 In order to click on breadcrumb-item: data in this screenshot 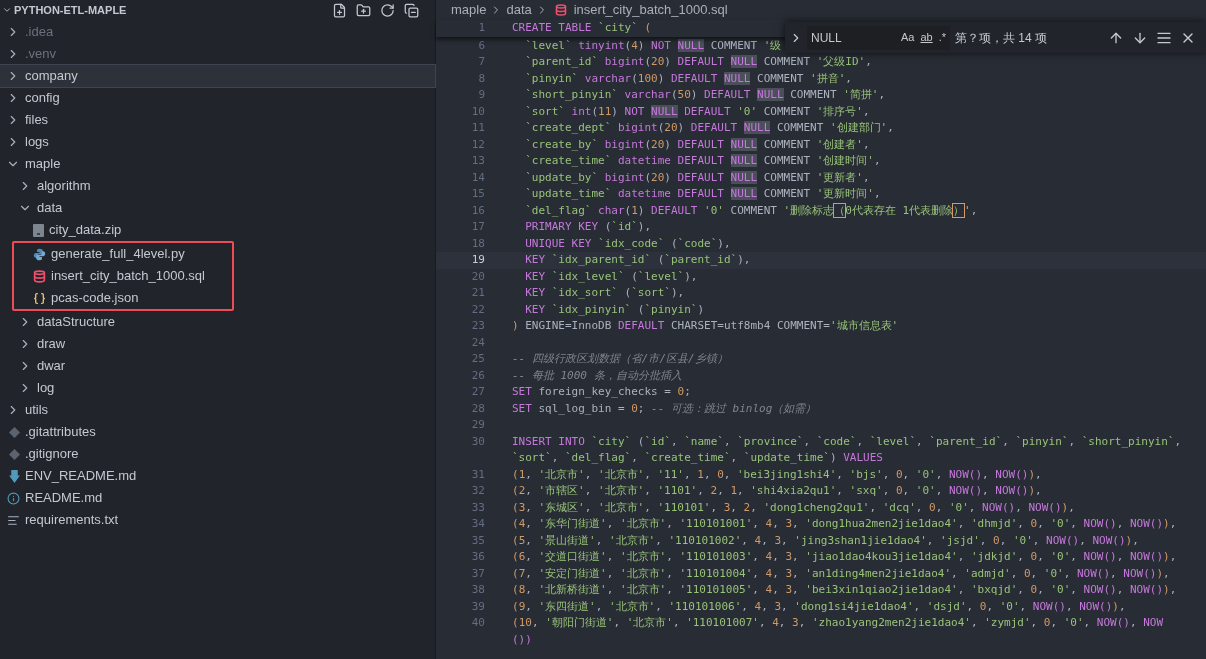, I will do `click(519, 10)`.